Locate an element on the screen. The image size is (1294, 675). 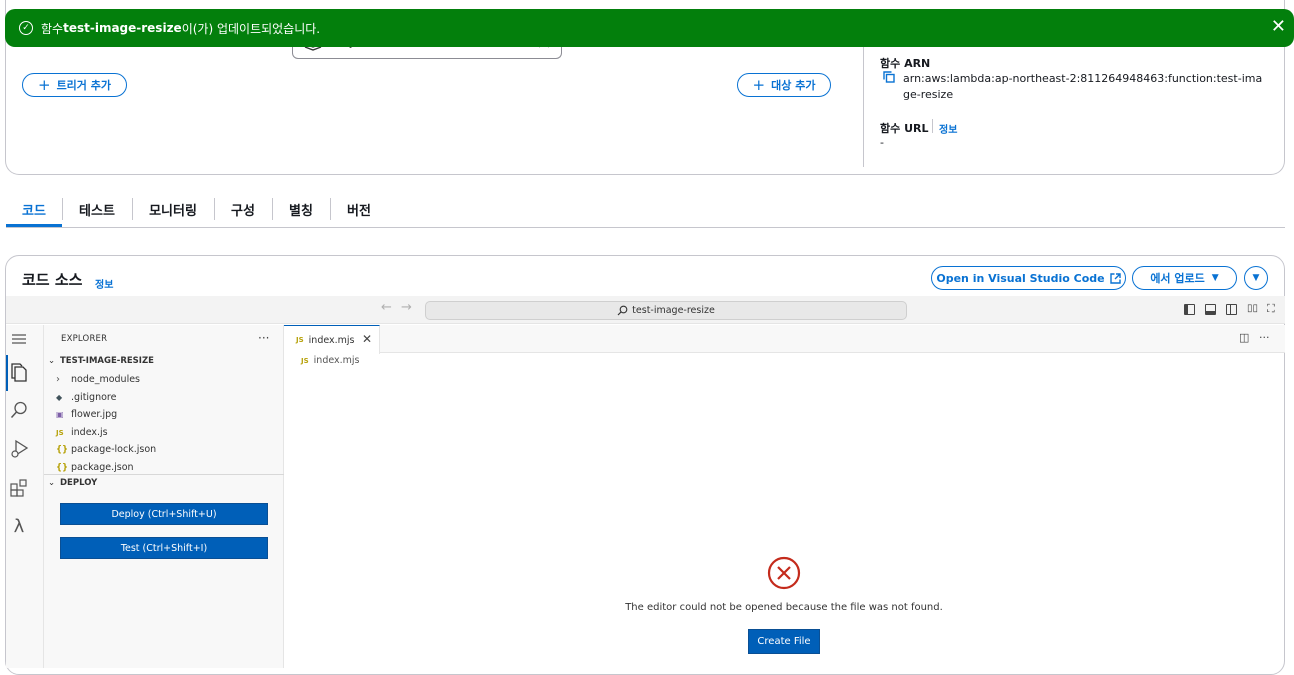
copy-icon is located at coordinates (889, 77).